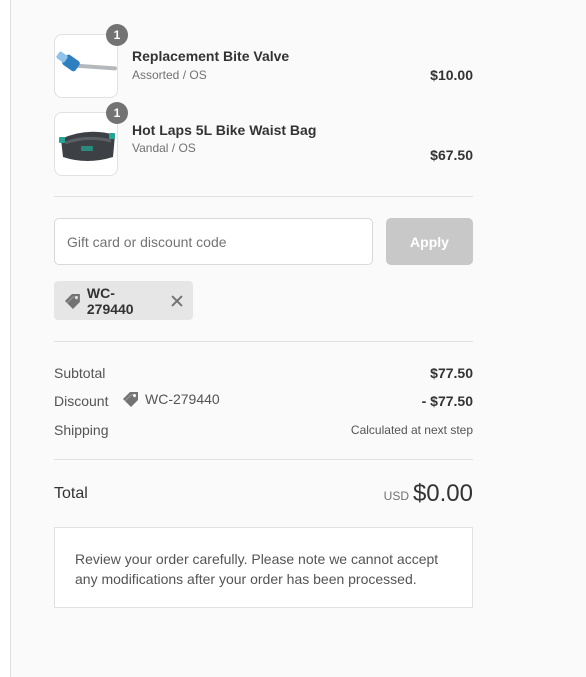  Describe the element at coordinates (164, 148) in the screenshot. I see `product-variant: Vandal / OS` at that location.